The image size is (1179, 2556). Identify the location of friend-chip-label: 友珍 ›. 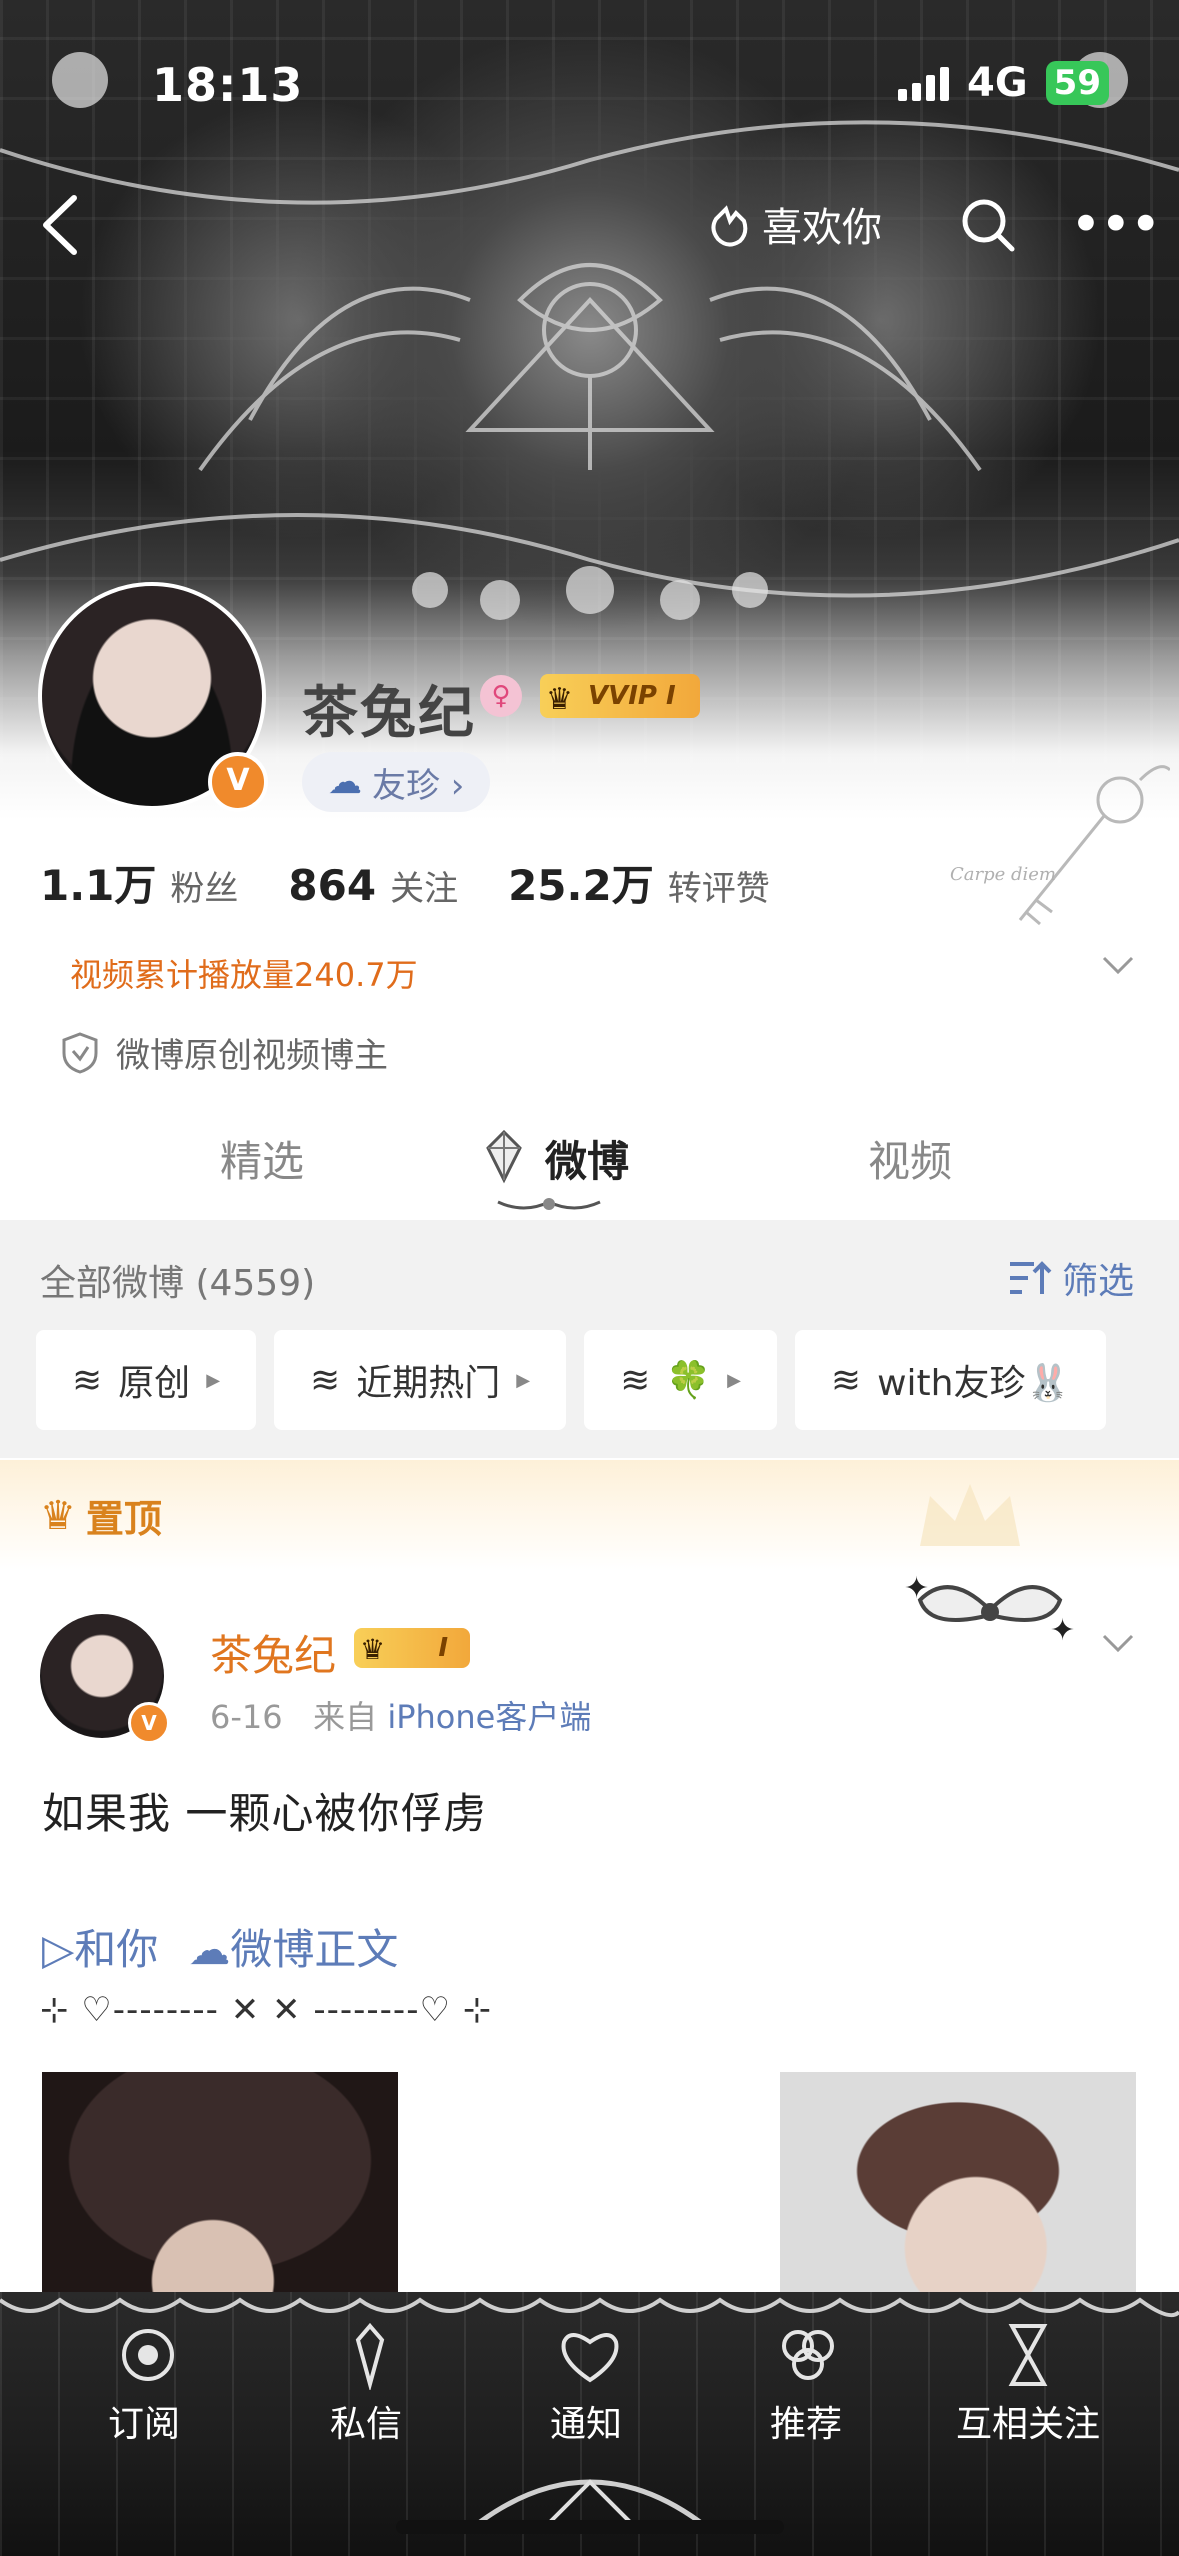
(418, 785).